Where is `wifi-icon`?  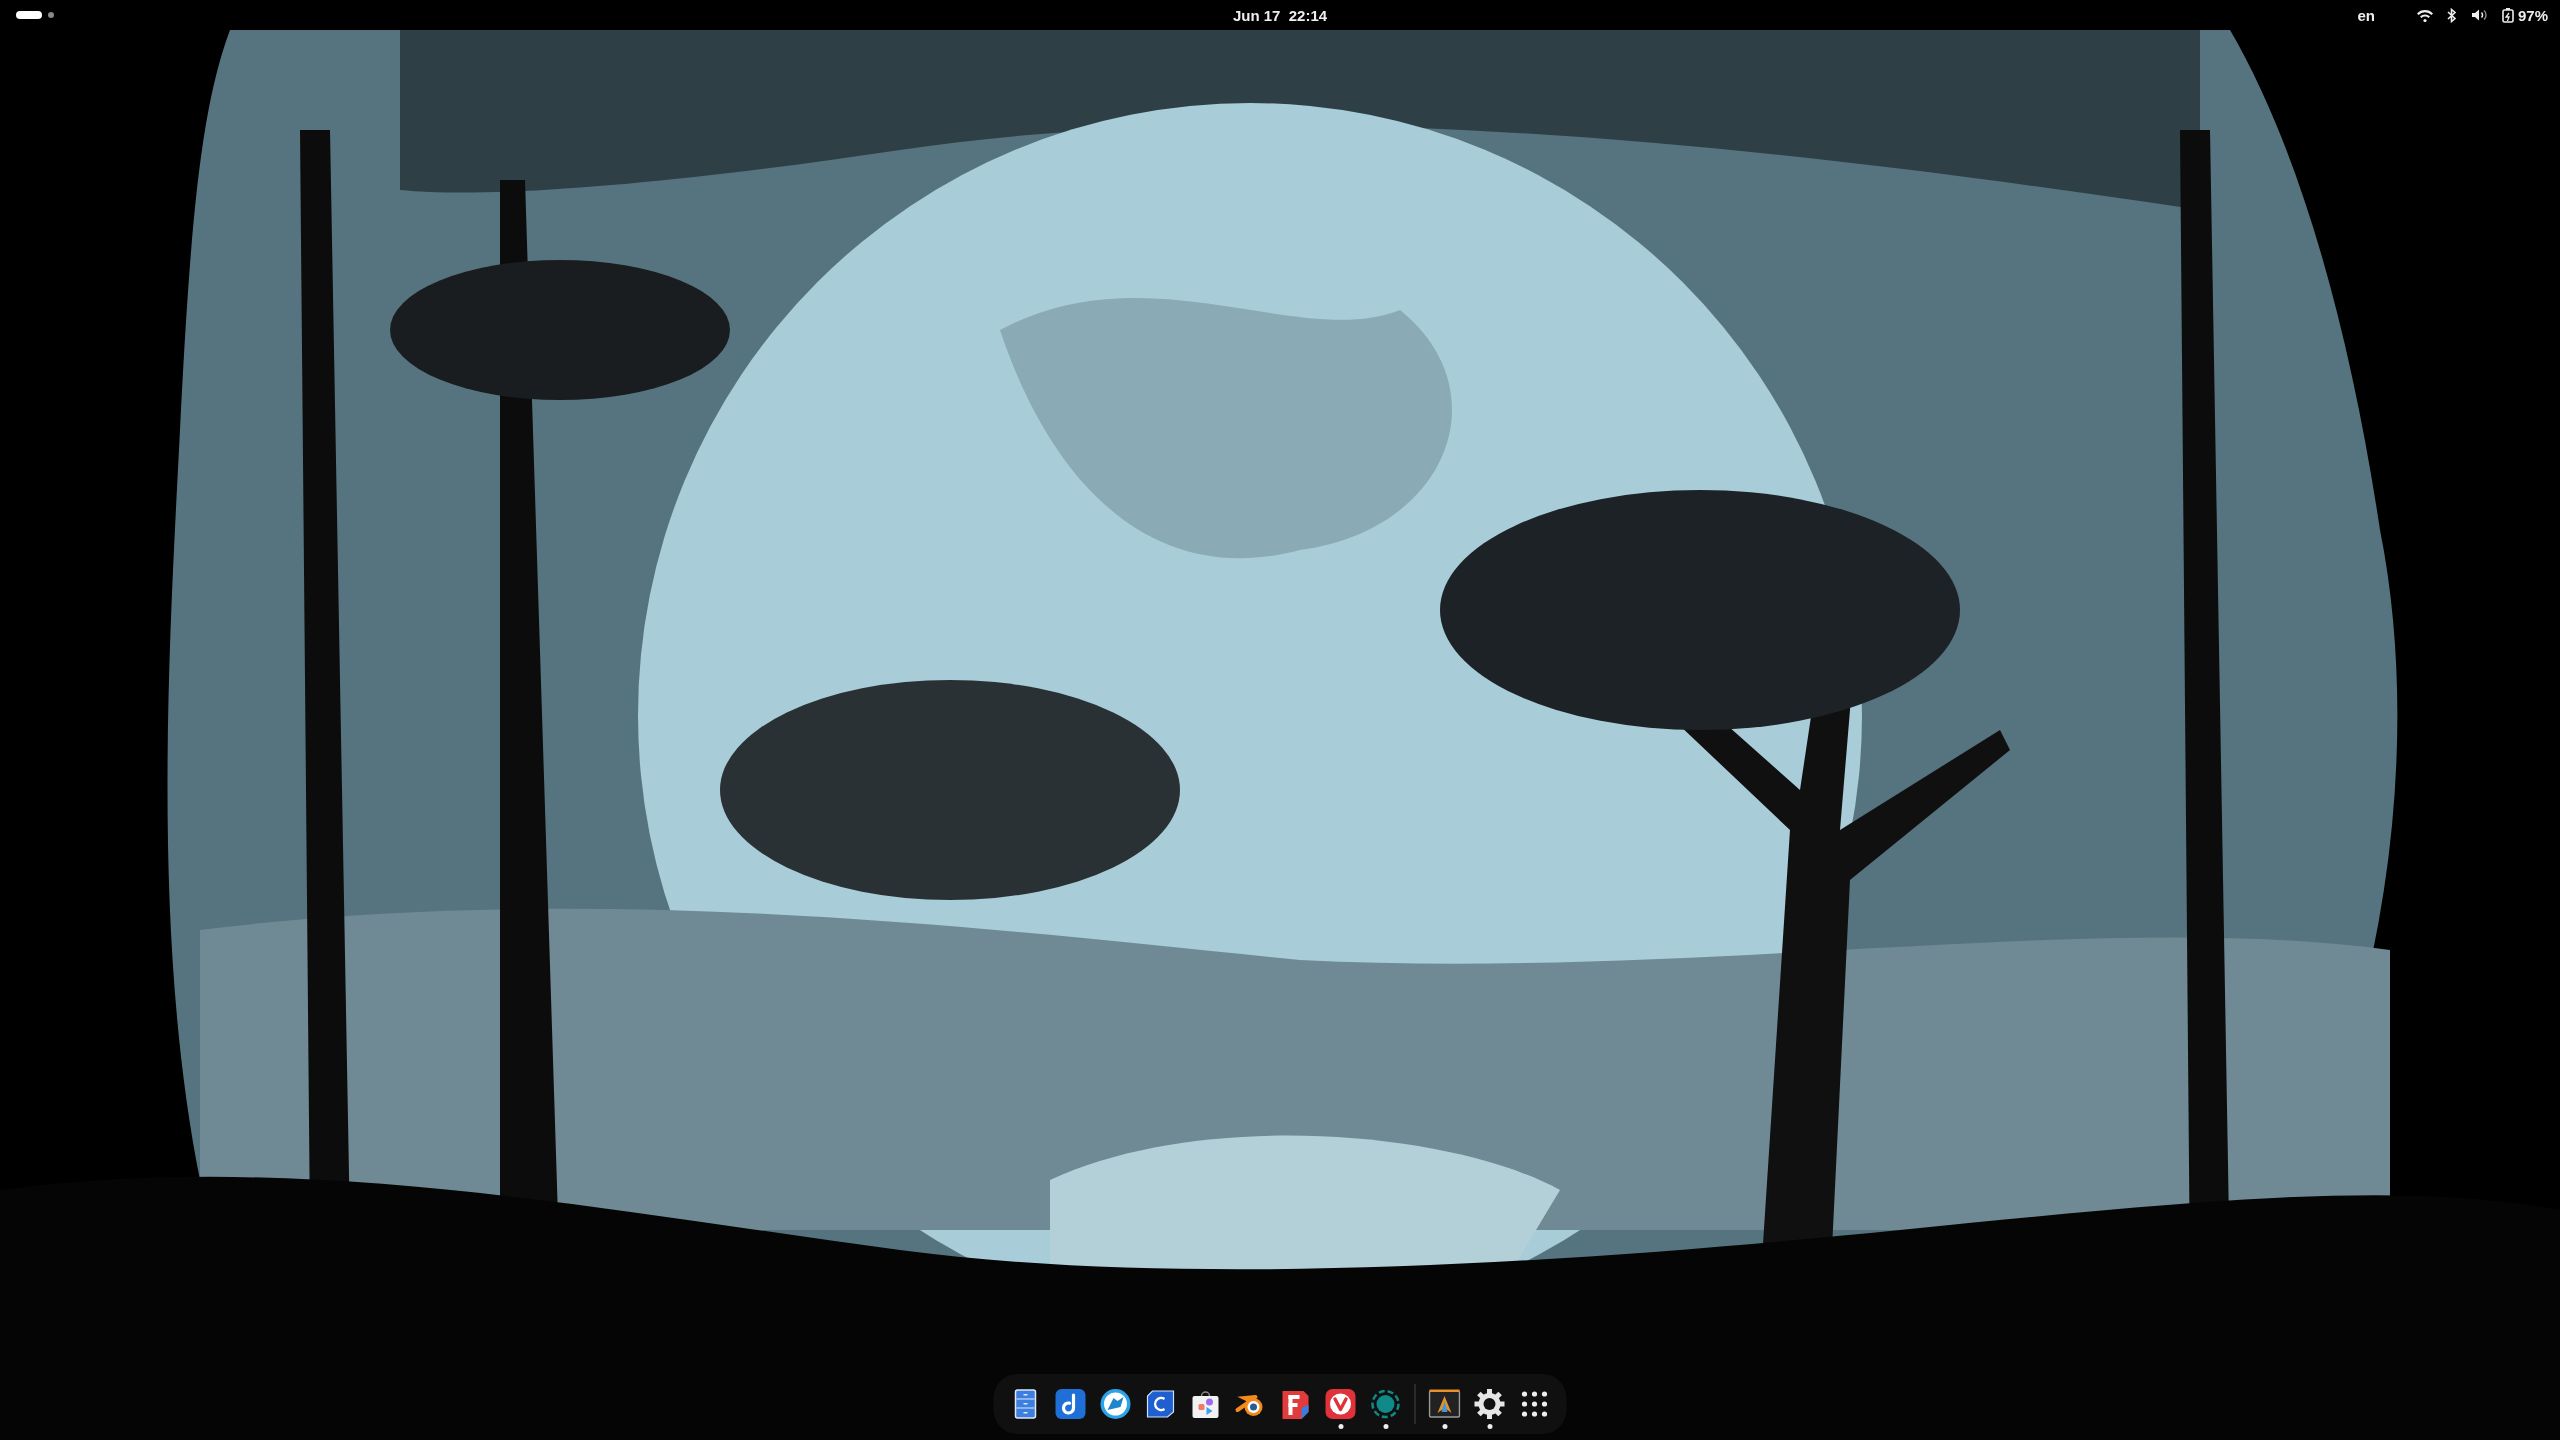 wifi-icon is located at coordinates (2424, 15).